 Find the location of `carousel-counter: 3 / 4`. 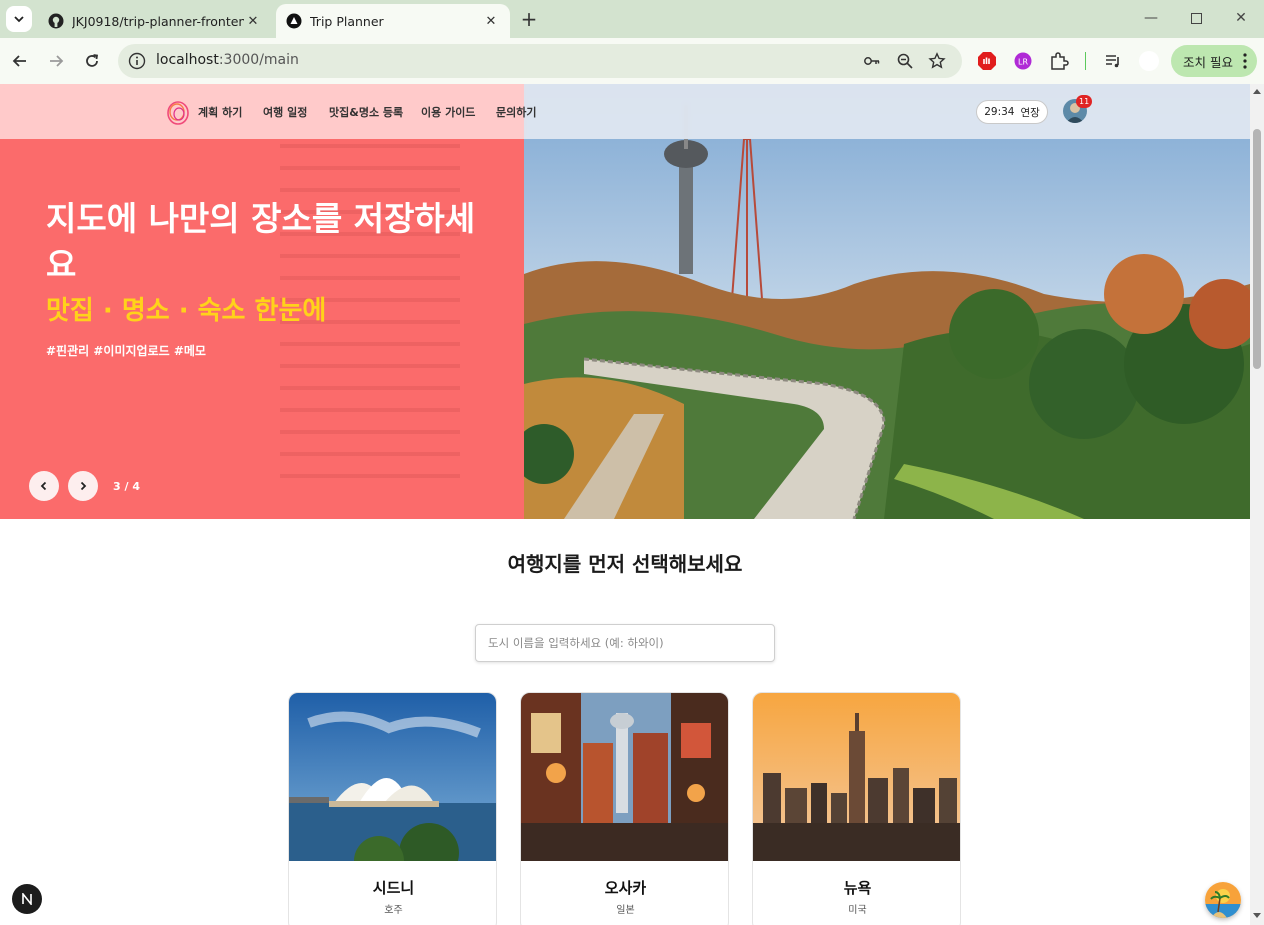

carousel-counter: 3 / 4 is located at coordinates (126, 486).